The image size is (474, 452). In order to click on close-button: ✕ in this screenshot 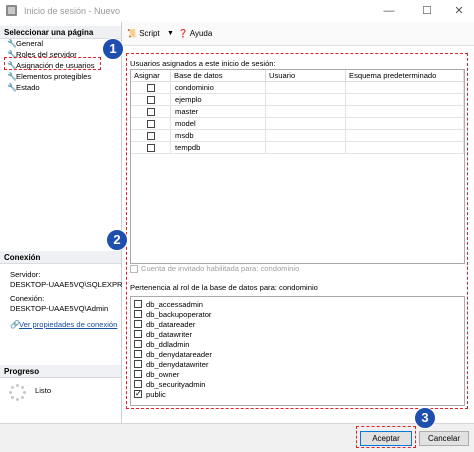, I will do `click(459, 11)`.